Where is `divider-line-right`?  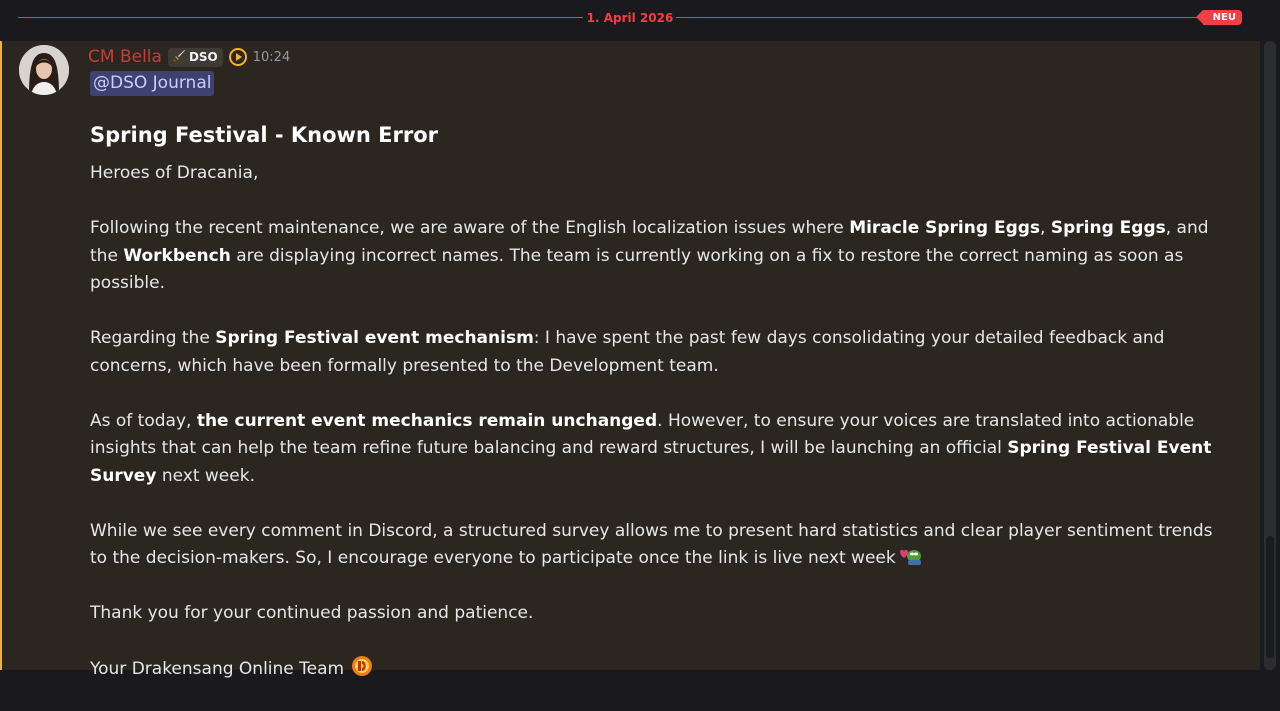
divider-line-right is located at coordinates (941, 17).